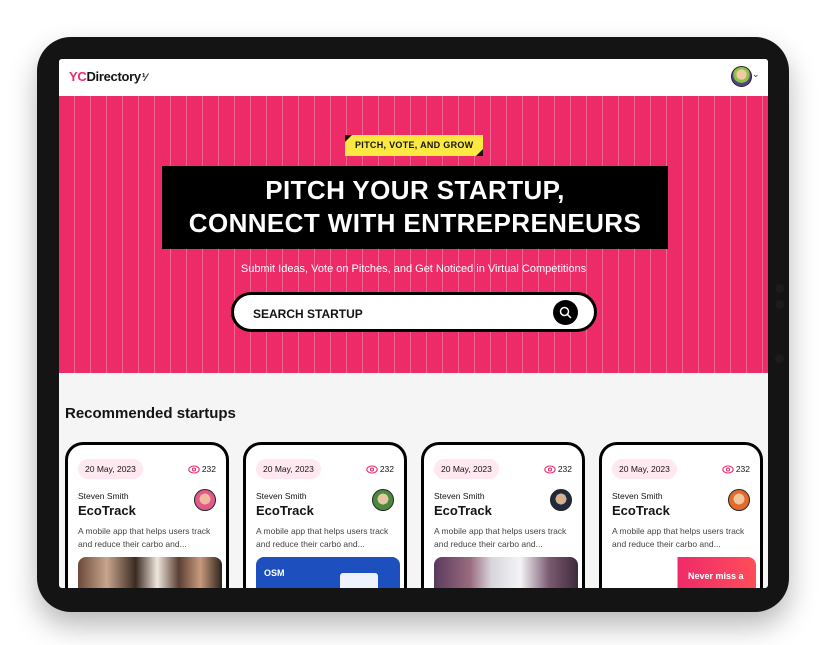 This screenshot has width=824, height=645. What do you see at coordinates (150, 413) in the screenshot?
I see `section-title: Recommended startups` at bounding box center [150, 413].